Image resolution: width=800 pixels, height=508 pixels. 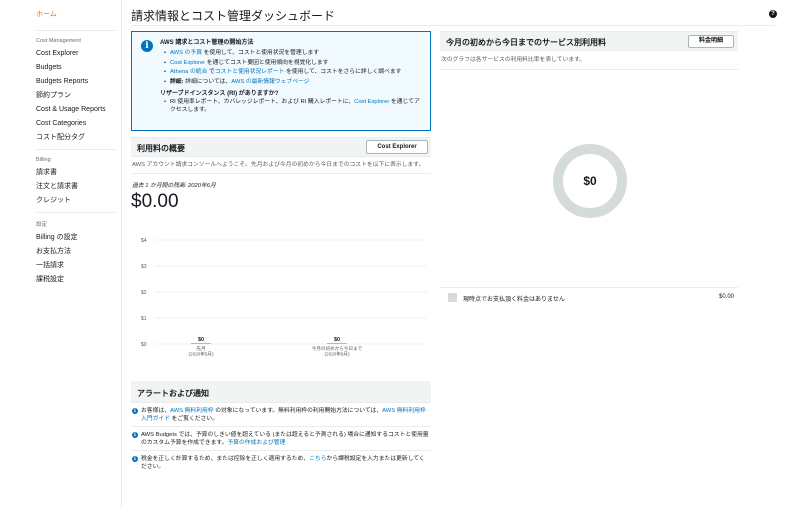 I want to click on donut-center-value: $0, so click(x=590, y=181).